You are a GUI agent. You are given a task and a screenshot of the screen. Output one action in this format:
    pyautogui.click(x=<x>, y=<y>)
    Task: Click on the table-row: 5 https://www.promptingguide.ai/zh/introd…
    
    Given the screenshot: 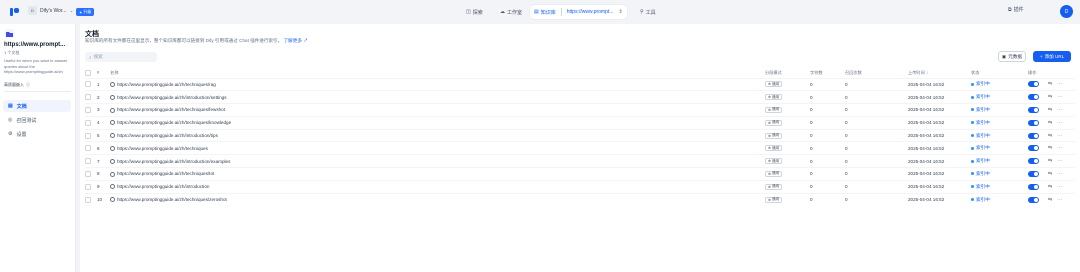 What is the action you would take?
    pyautogui.click(x=580, y=135)
    